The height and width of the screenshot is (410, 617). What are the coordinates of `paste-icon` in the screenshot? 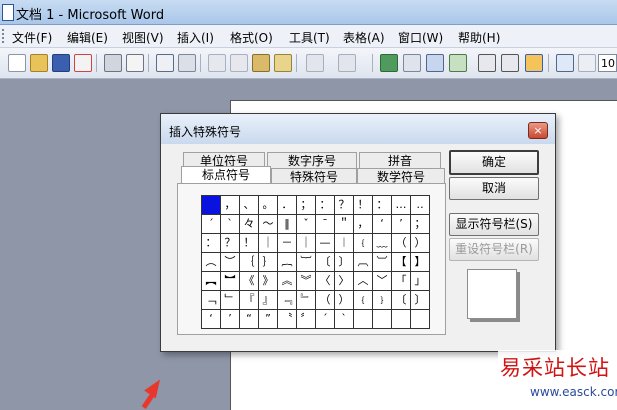 It's located at (261, 63).